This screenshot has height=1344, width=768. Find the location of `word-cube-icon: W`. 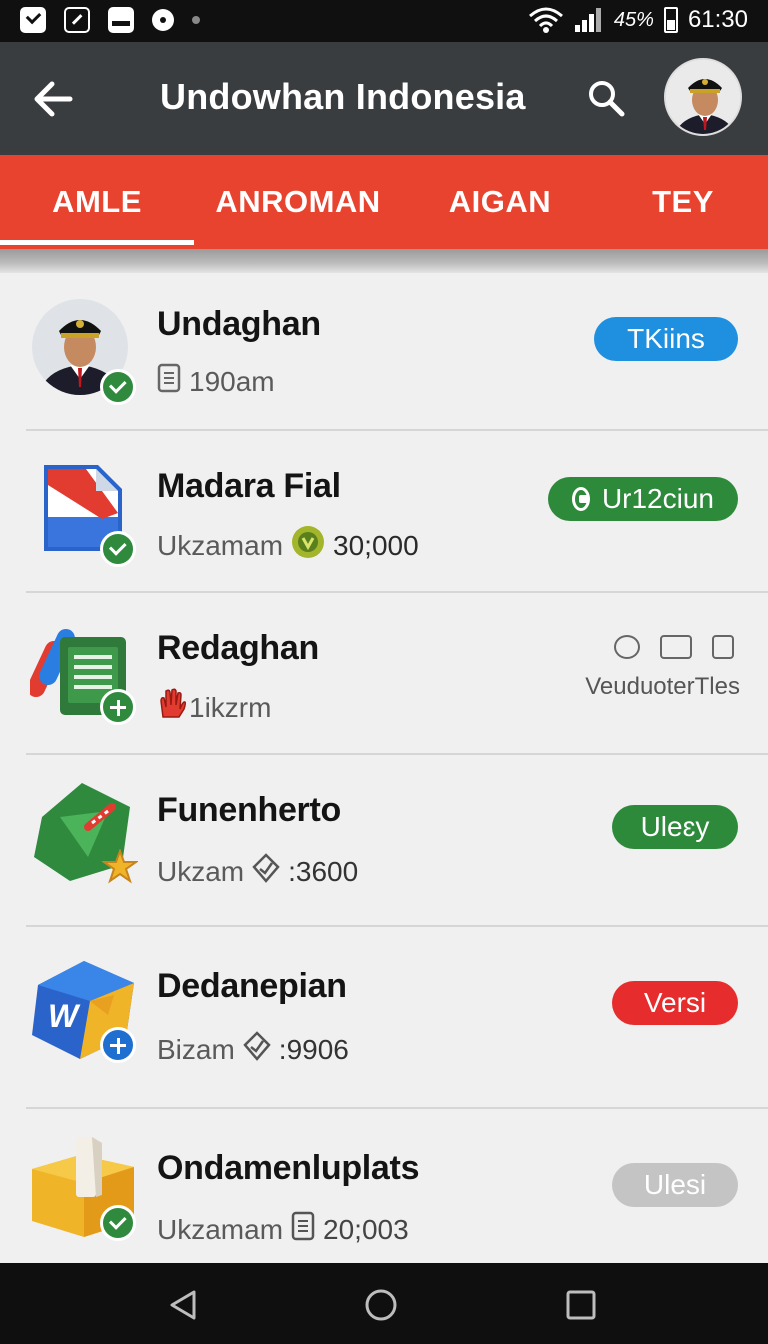

word-cube-icon: W is located at coordinates (84, 1009).